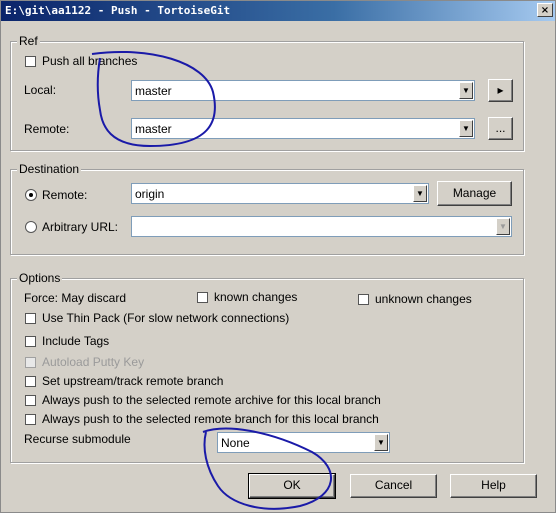 Image resolution: width=560 pixels, height=515 pixels. What do you see at coordinates (153, 129) in the screenshot?
I see `remote-branch-value: master` at bounding box center [153, 129].